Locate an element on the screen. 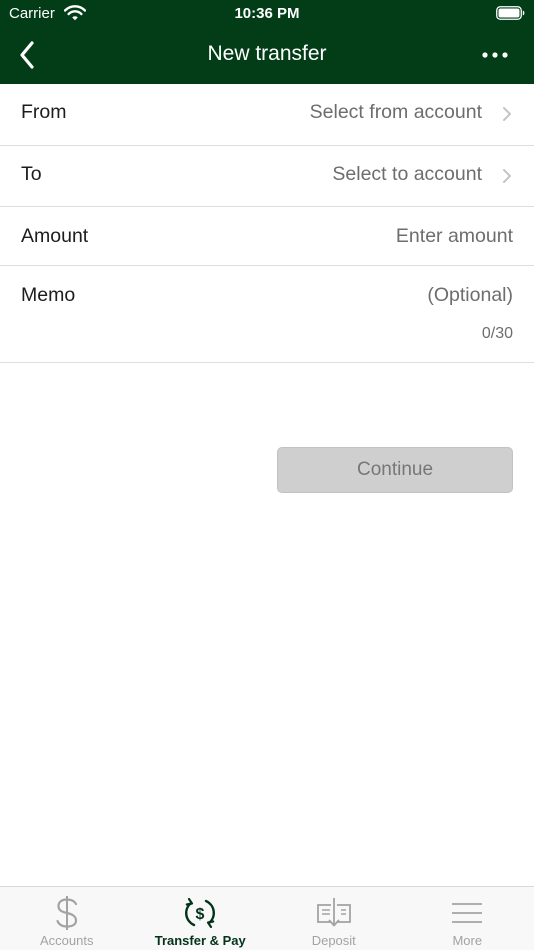  transfer-pay-icon: $ is located at coordinates (200, 913).